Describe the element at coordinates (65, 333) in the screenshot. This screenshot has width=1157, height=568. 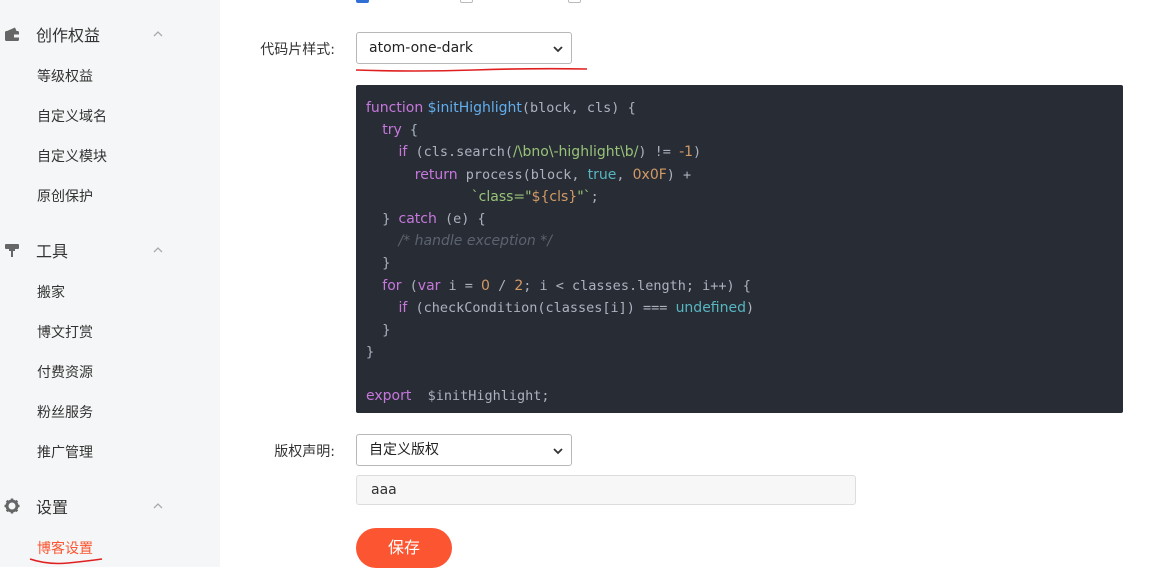
I see `sidebar-item-reward: 博文打赏` at that location.